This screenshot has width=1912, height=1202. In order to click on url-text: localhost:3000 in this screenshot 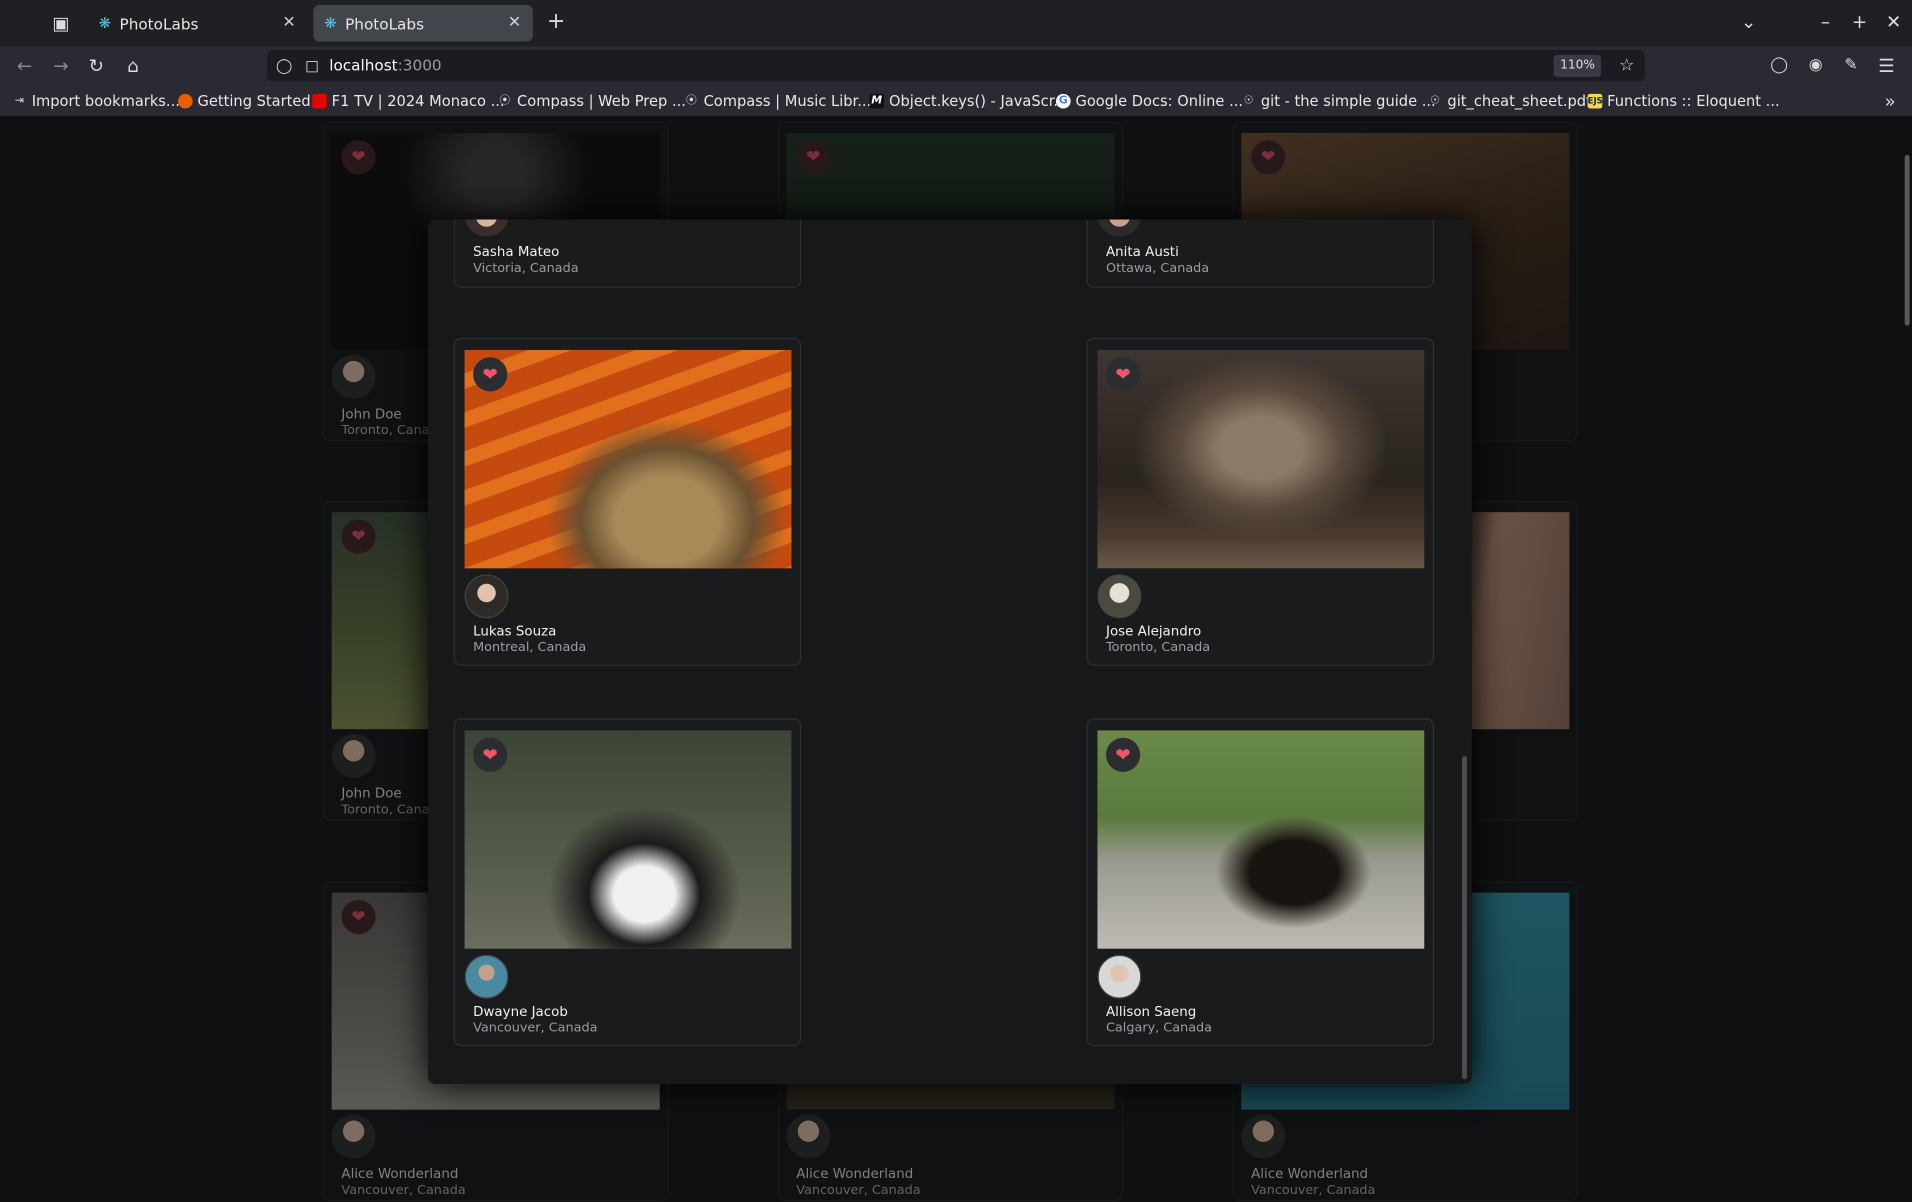, I will do `click(385, 65)`.